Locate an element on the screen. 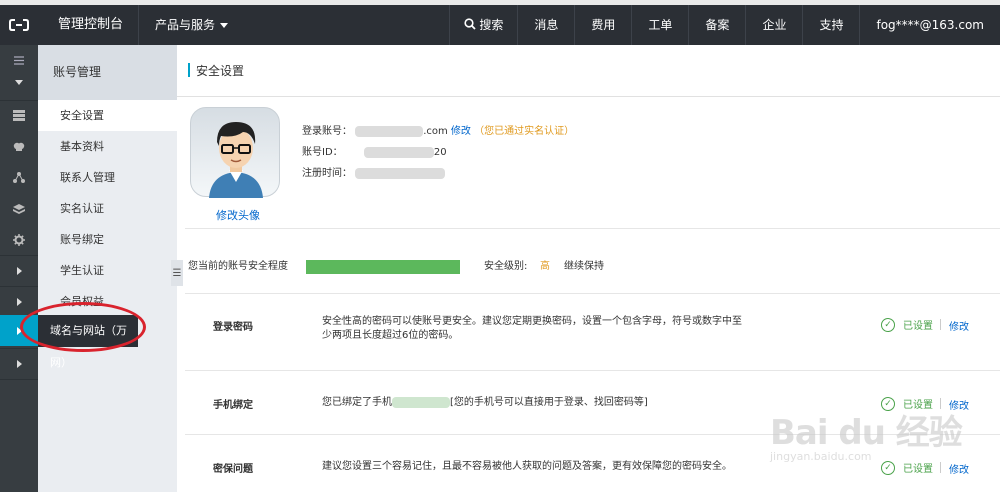  gear-icon is located at coordinates (19, 239).